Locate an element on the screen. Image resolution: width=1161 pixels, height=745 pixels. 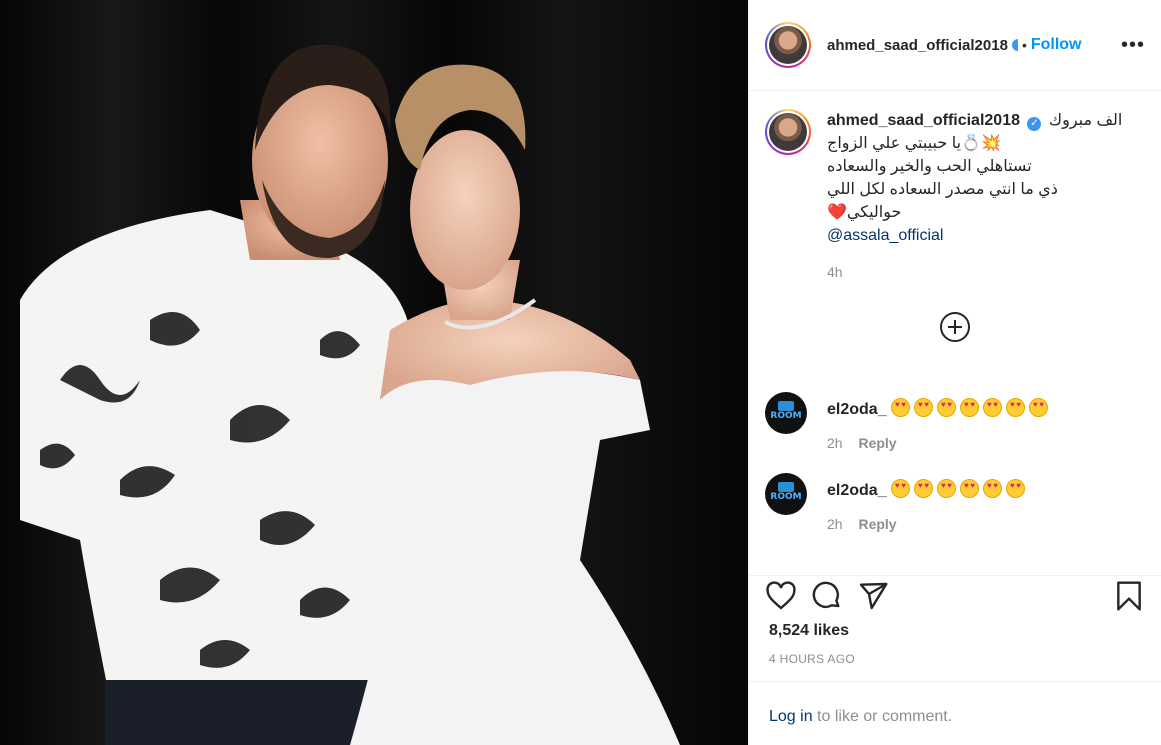
author-username: ahmed_saad_official2018 is located at coordinates (917, 45).